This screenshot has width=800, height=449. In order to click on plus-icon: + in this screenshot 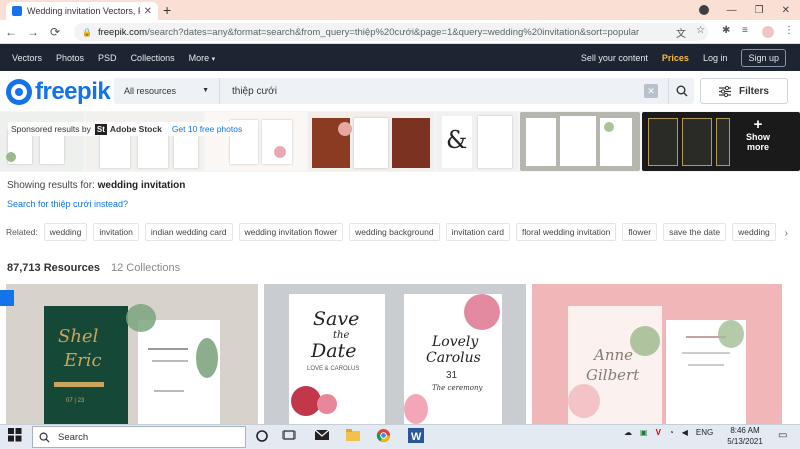, I will do `click(758, 124)`.